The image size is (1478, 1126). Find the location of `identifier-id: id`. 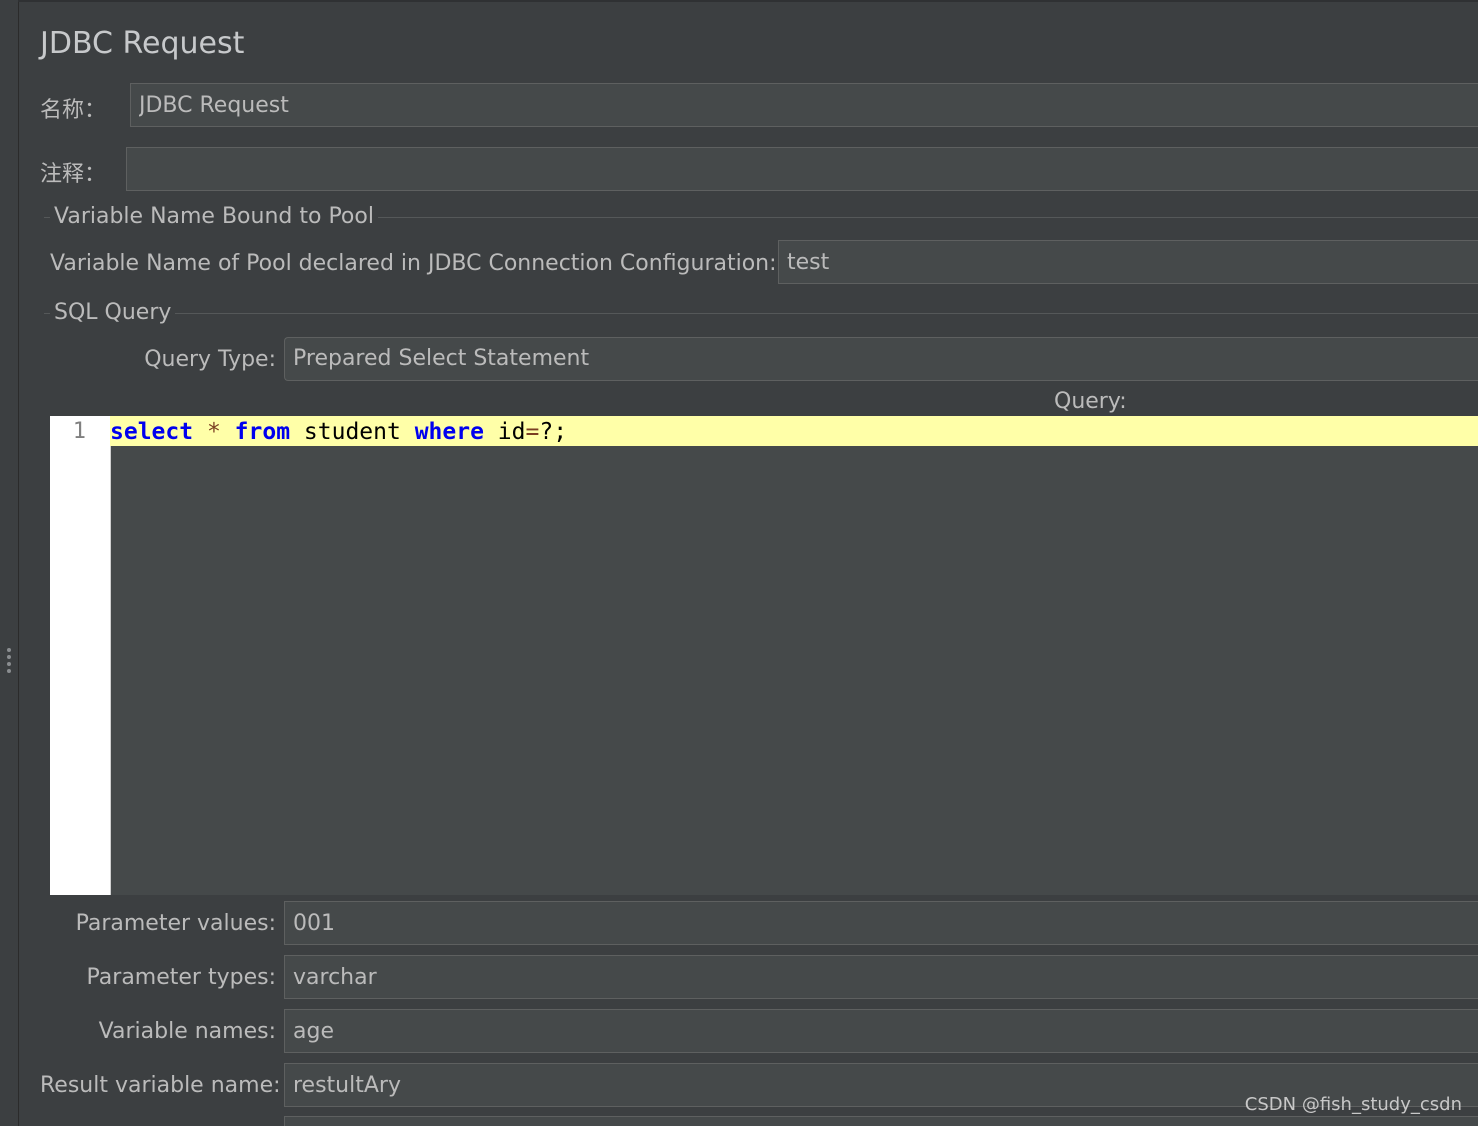

identifier-id: id is located at coordinates (504, 432).